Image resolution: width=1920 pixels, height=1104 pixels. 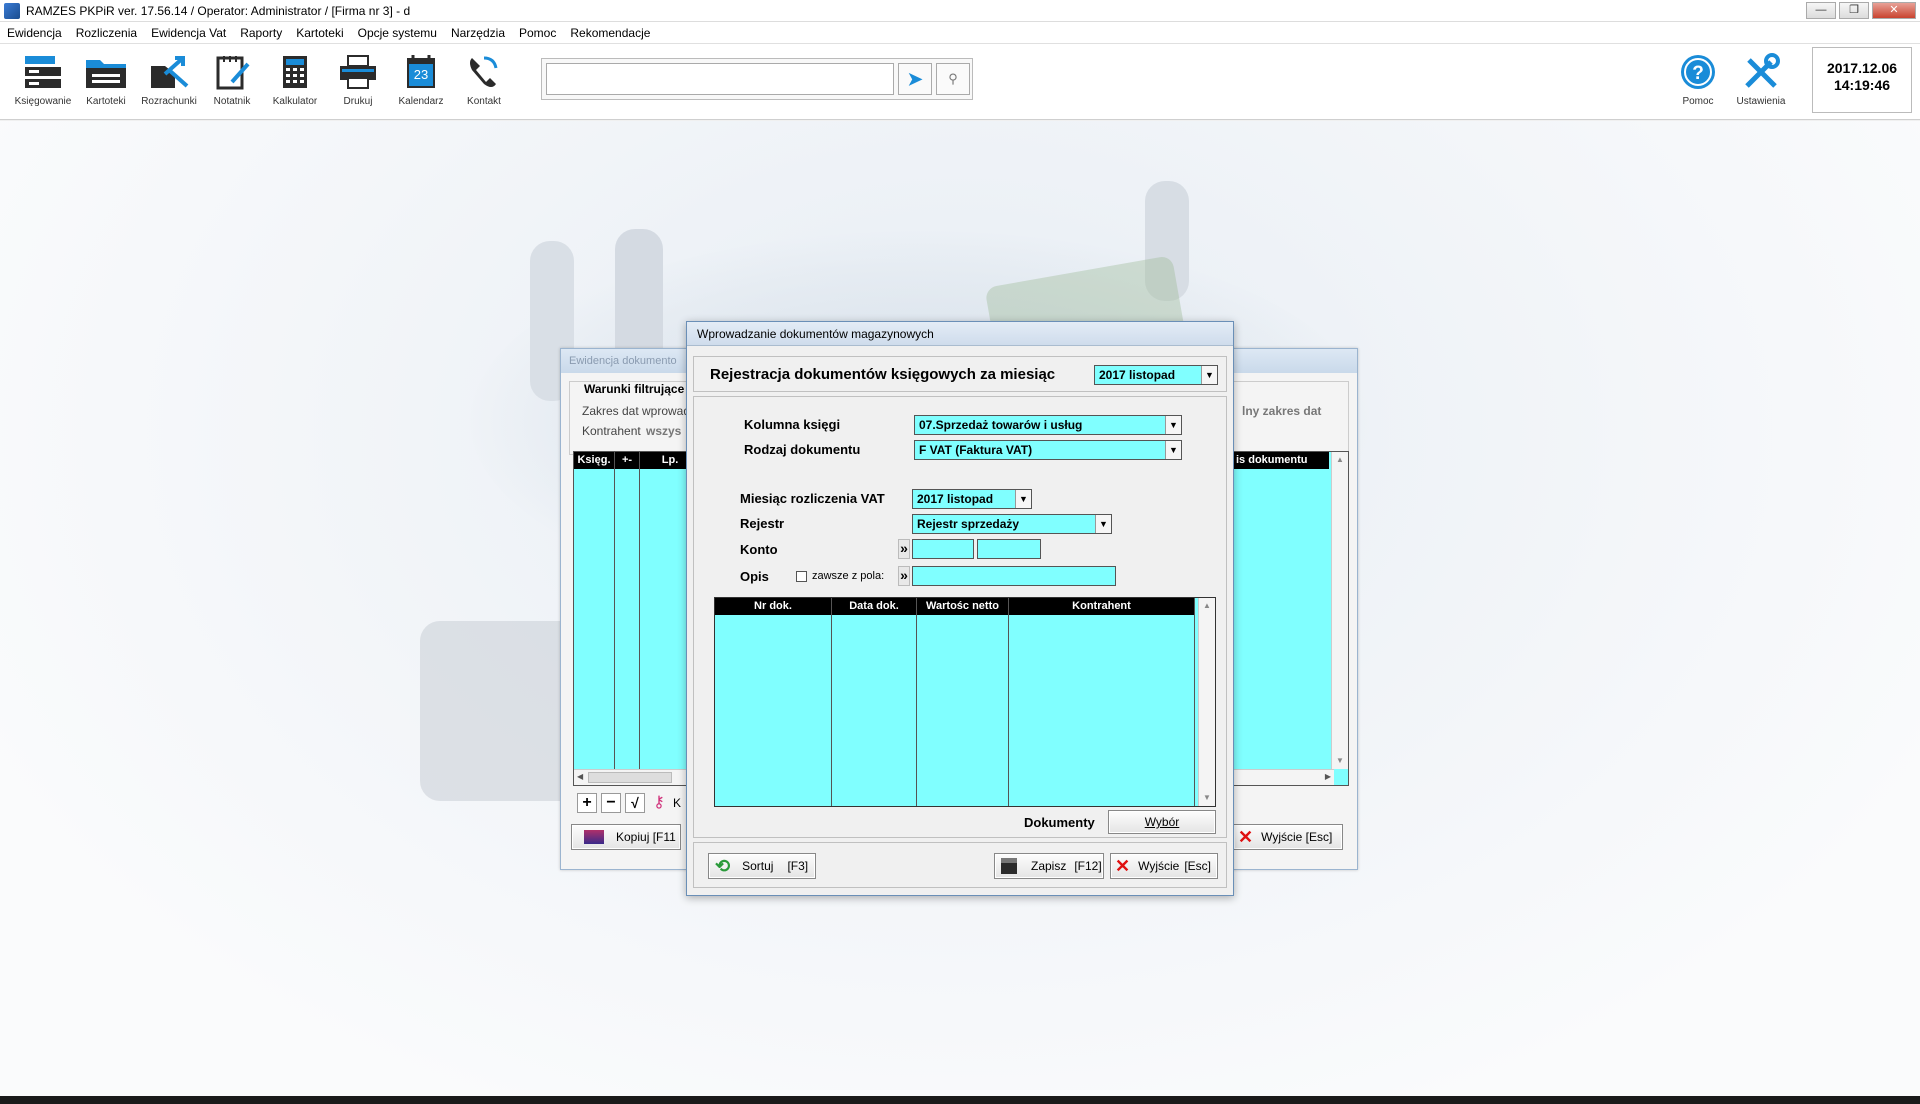 I want to click on wybor-button: Wybór, so click(x=1162, y=822).